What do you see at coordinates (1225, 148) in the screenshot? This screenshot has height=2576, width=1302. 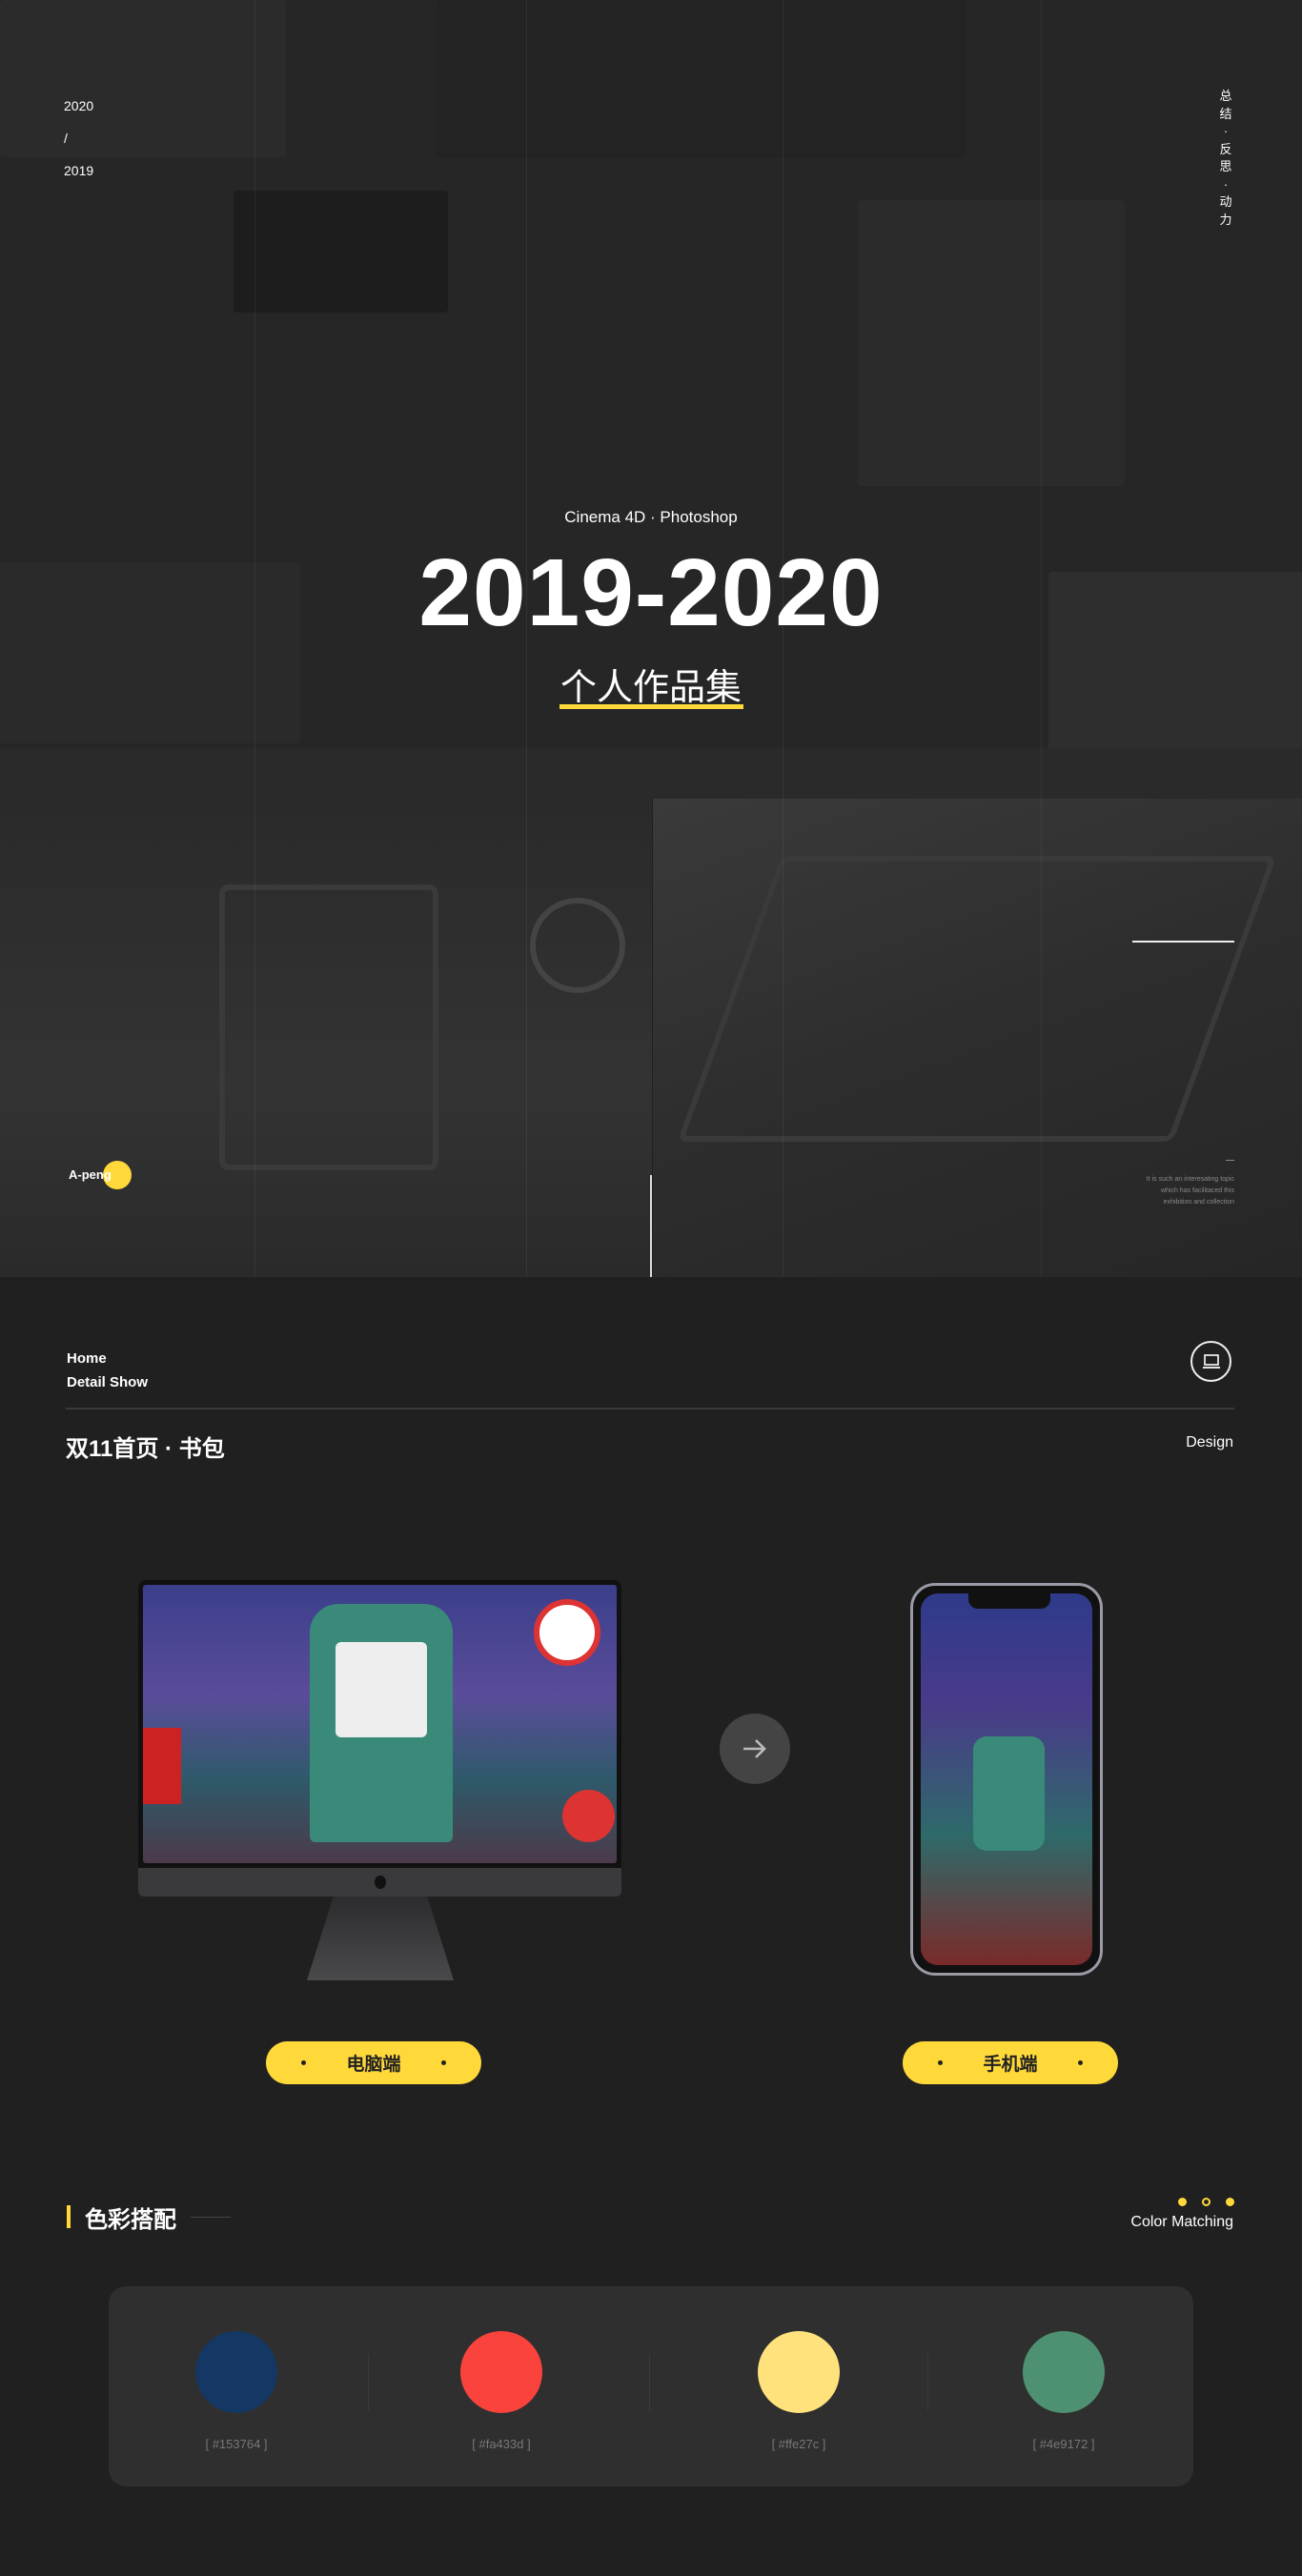 I see `side-char: 反` at bounding box center [1225, 148].